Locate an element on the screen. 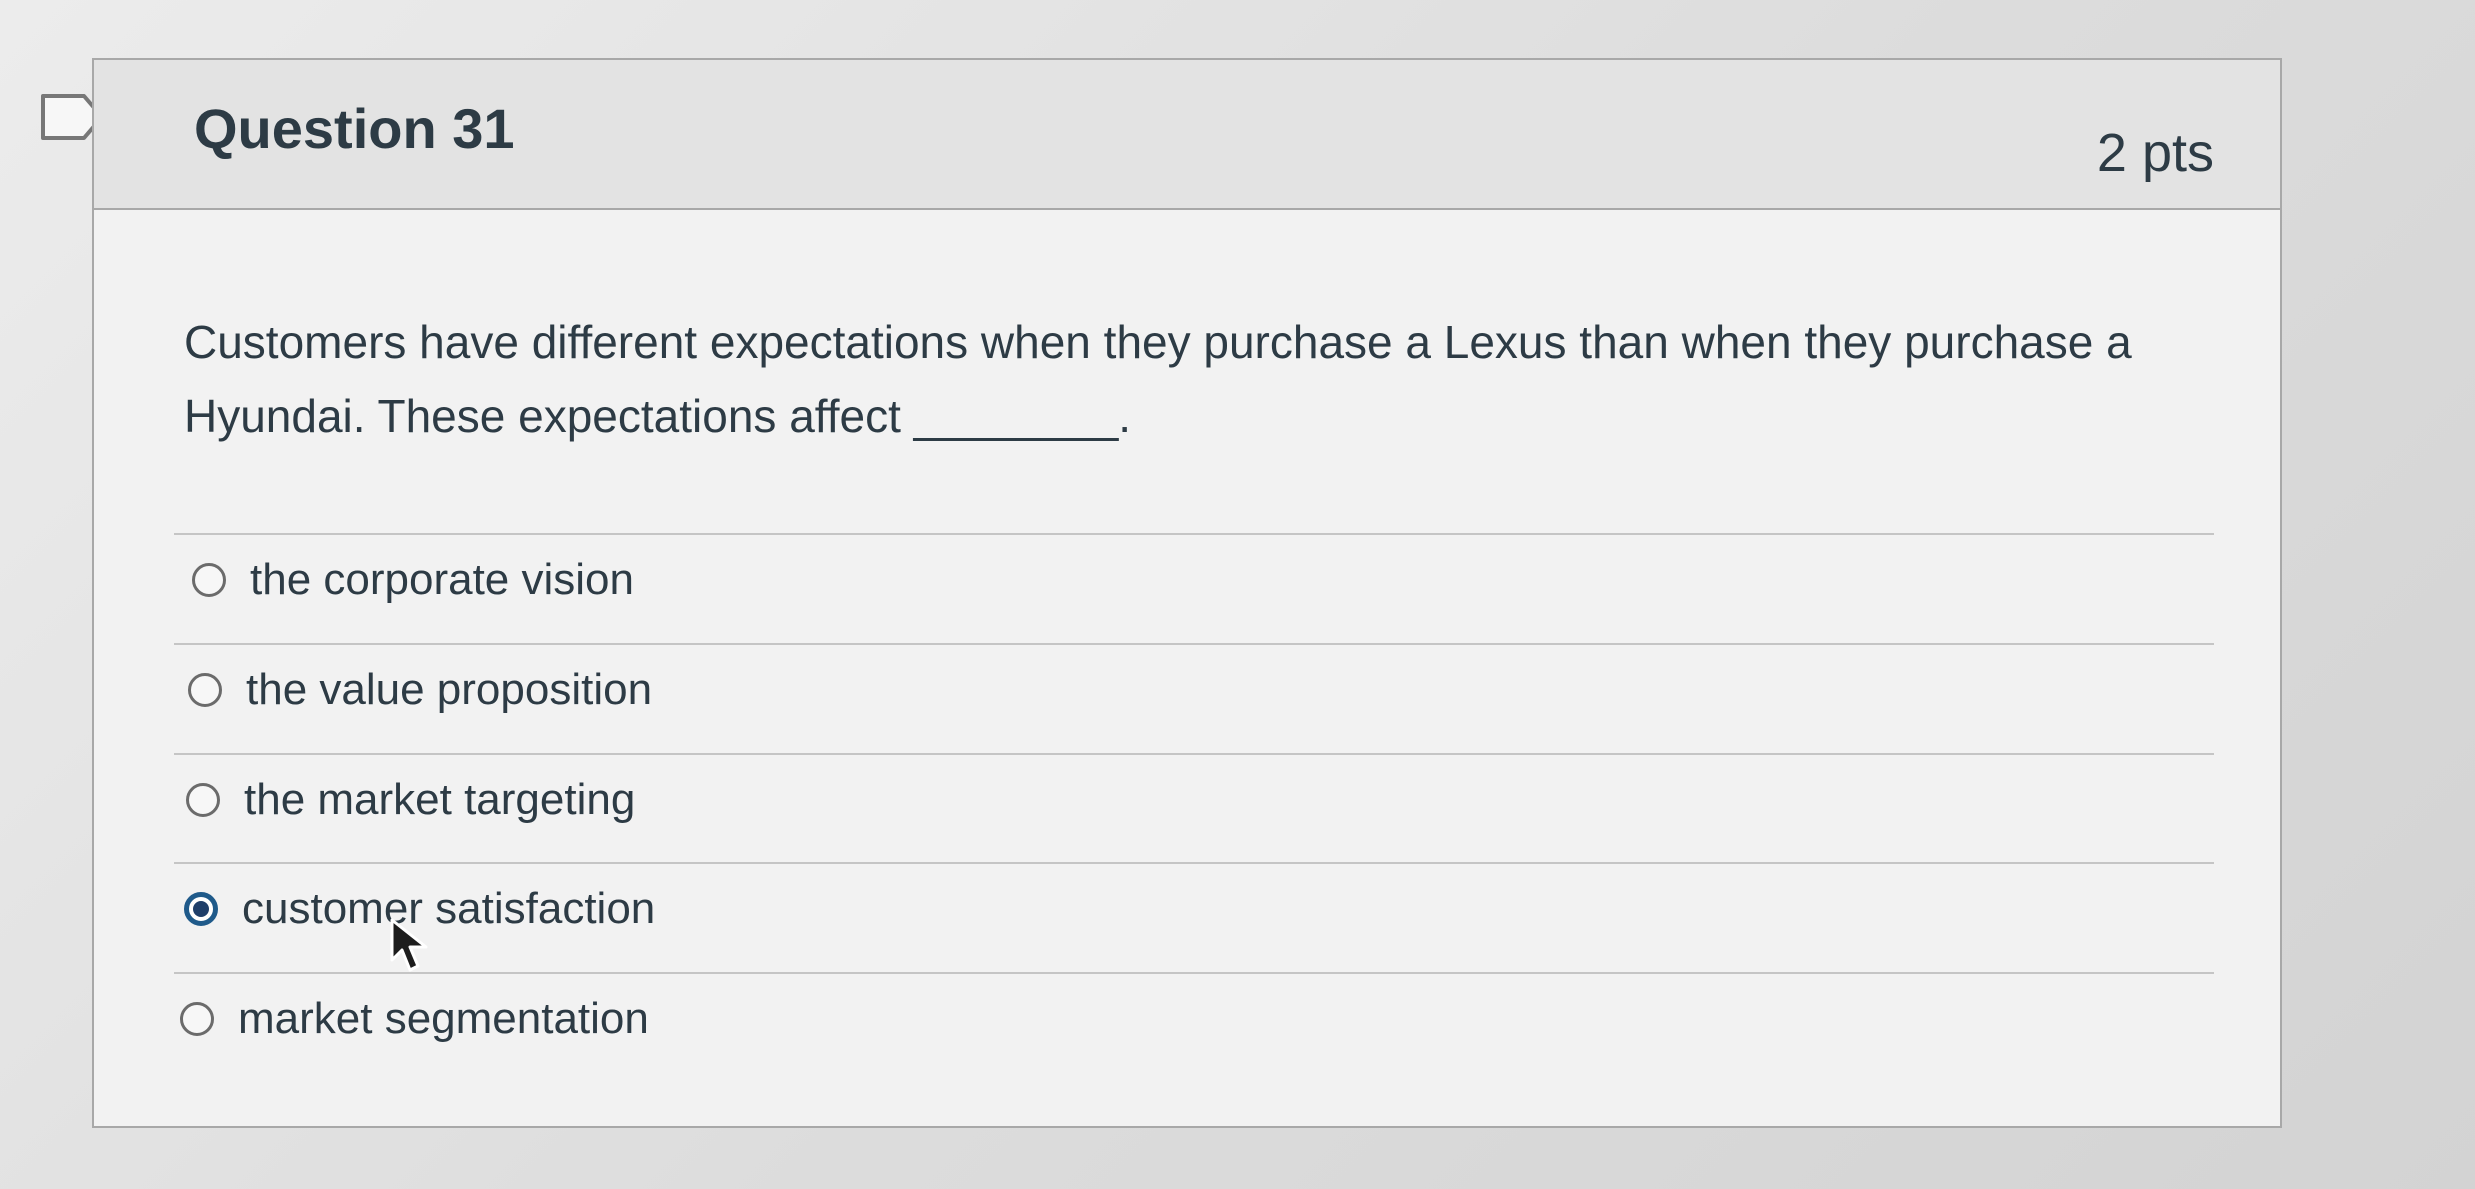 Image resolution: width=2475 pixels, height=1189 pixels. answer-option-value-proposition: the value proposition is located at coordinates (420, 690).